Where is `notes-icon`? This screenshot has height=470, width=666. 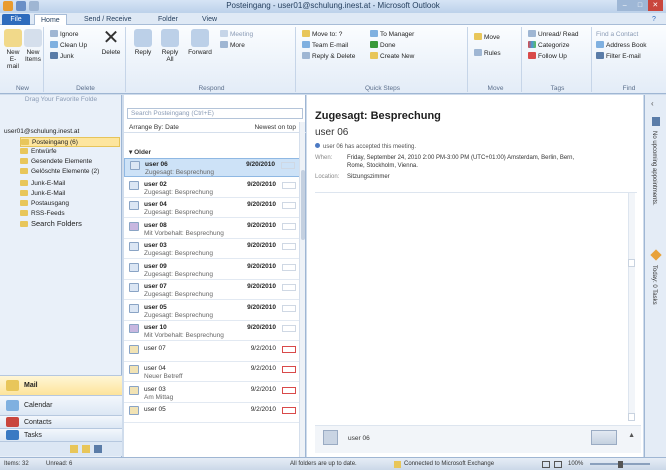
notes-icon is located at coordinates (74, 449).